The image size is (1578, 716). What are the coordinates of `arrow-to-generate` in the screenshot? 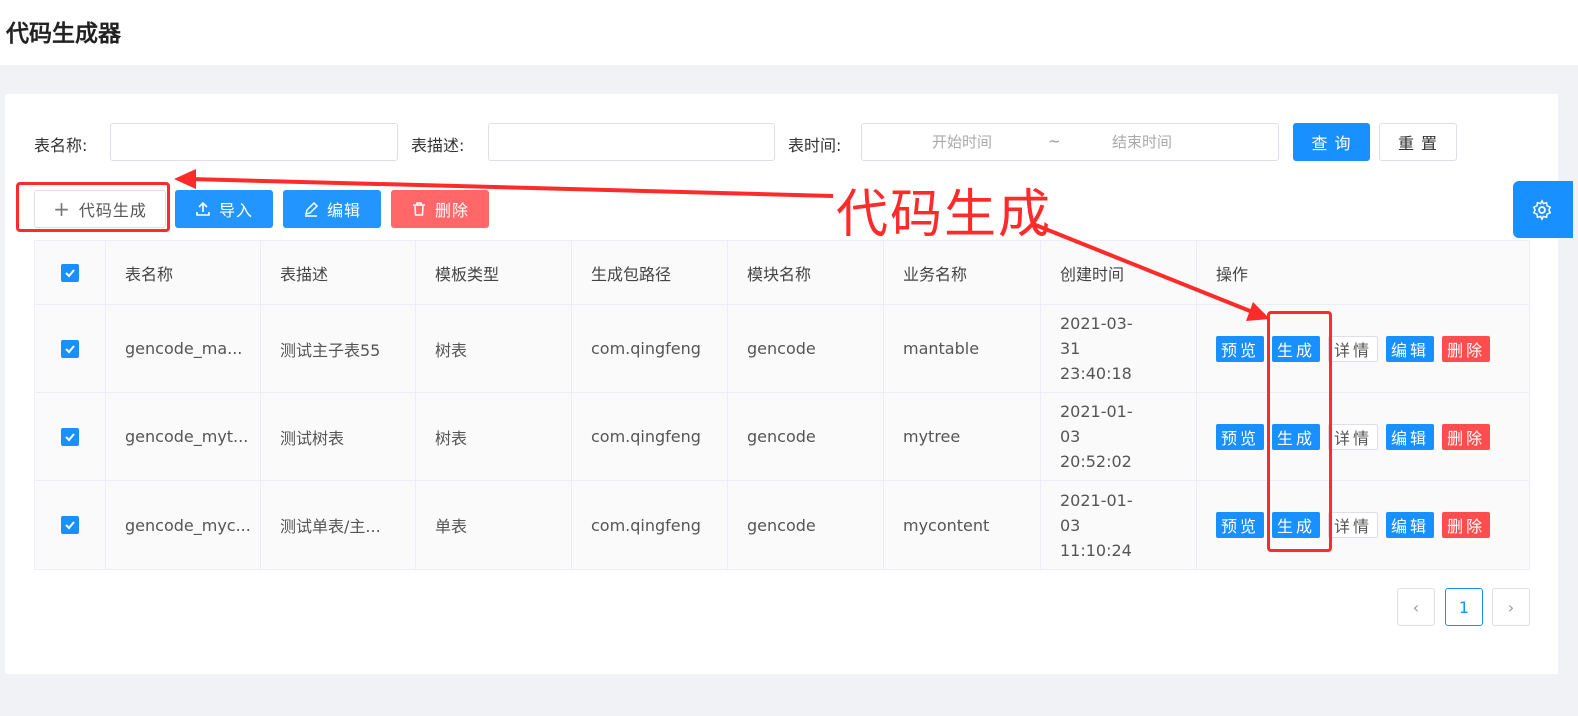 It's located at (1151, 271).